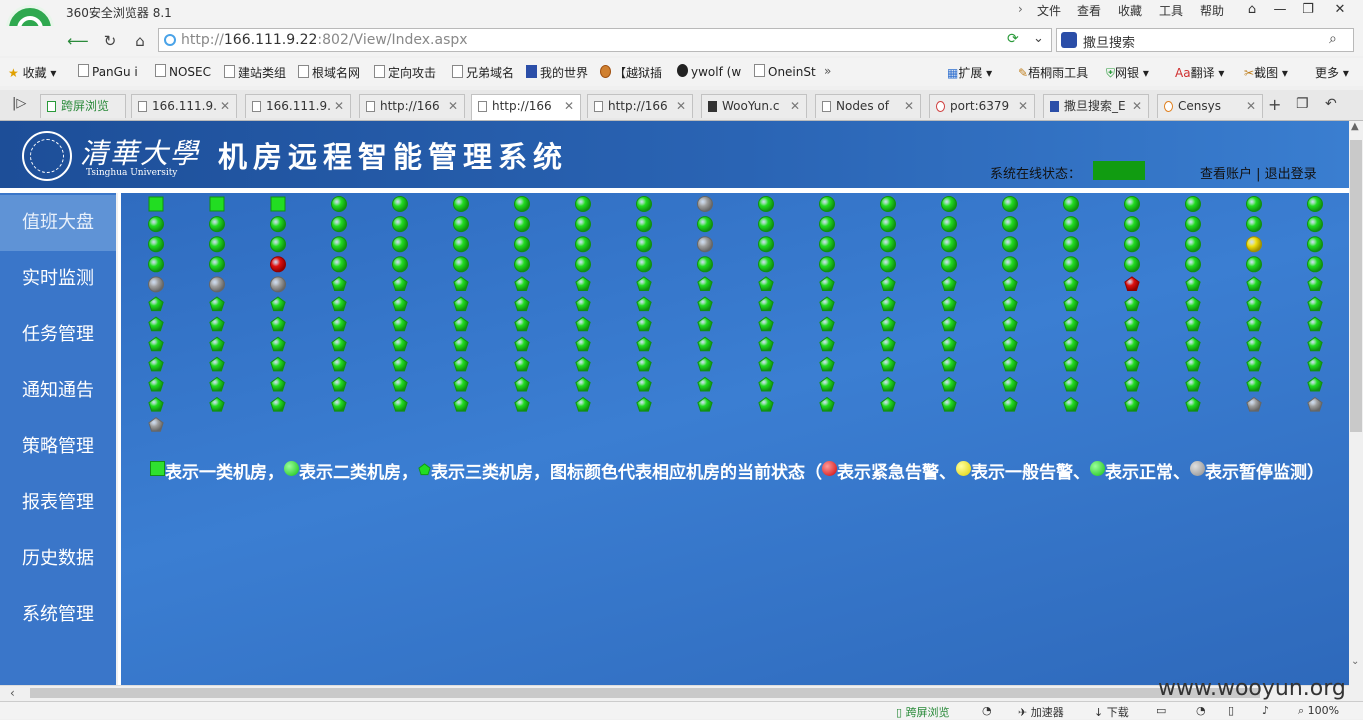  What do you see at coordinates (1013, 39) in the screenshot?
I see `speed-mode-icon: ⟳` at bounding box center [1013, 39].